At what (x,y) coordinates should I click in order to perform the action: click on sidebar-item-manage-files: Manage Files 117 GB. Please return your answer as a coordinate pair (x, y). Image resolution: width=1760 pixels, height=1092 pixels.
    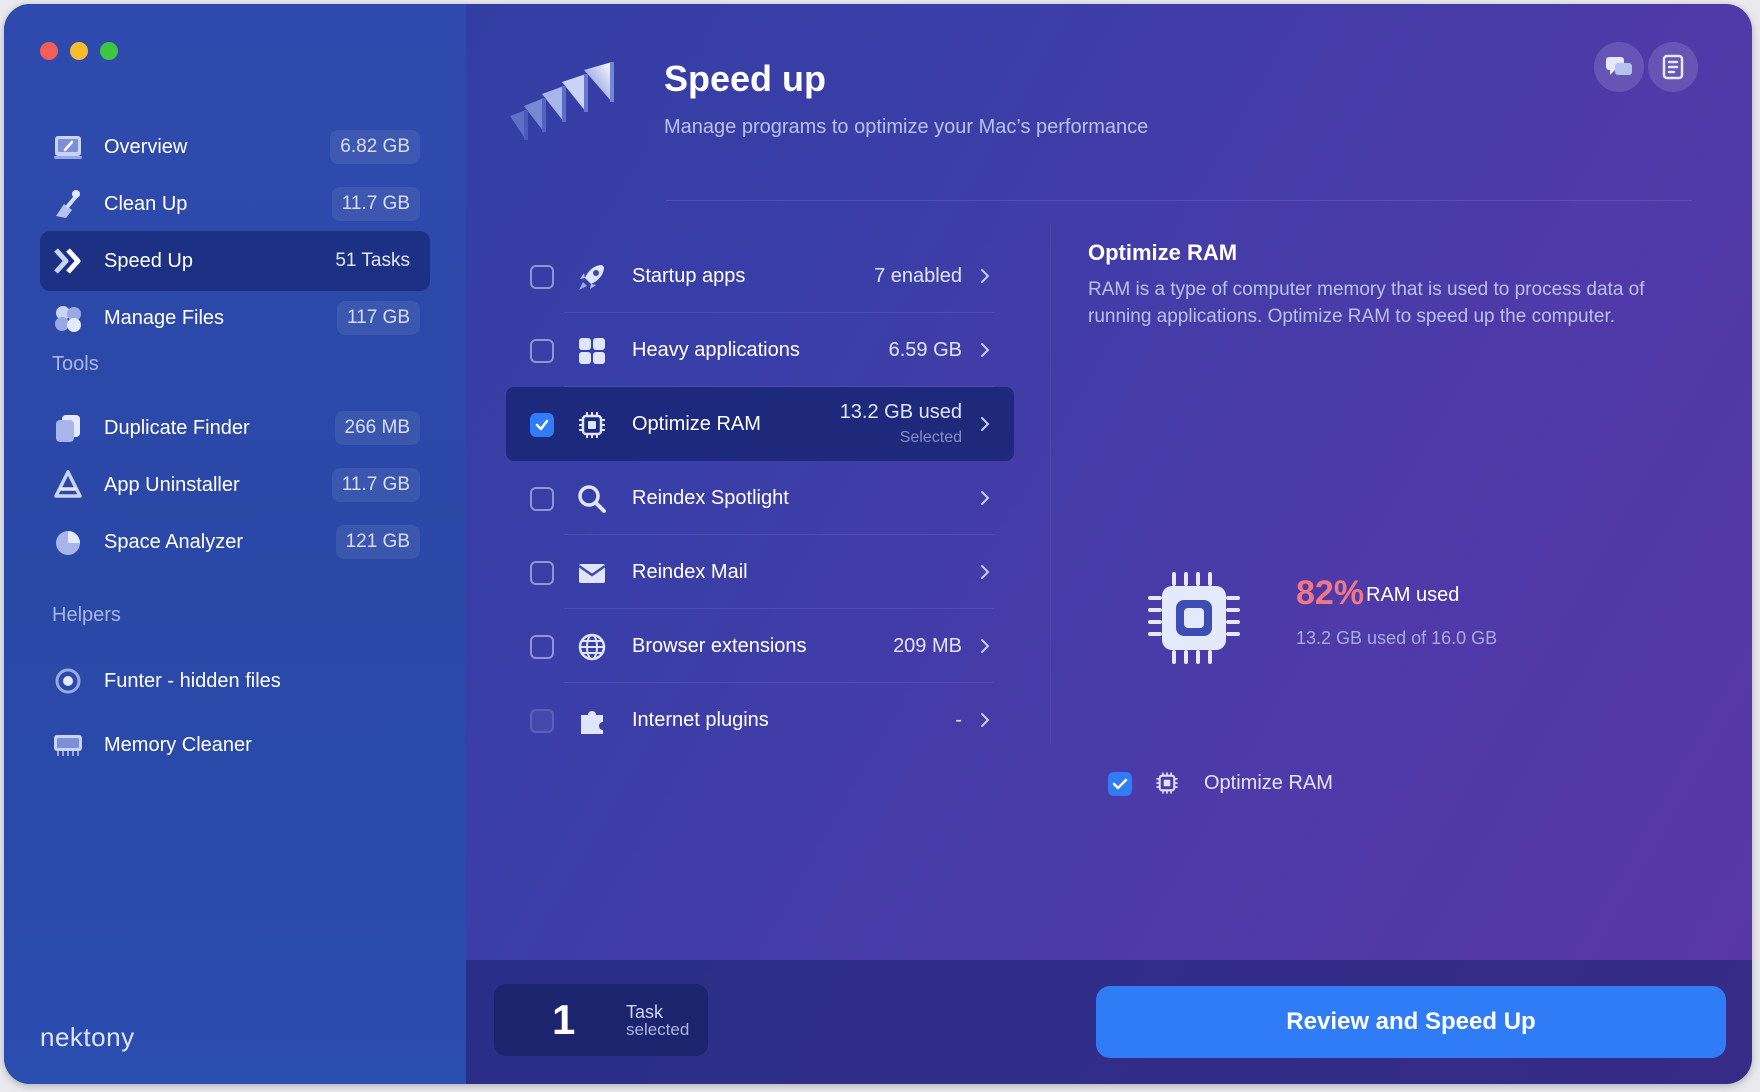
    Looking at the image, I should click on (235, 318).